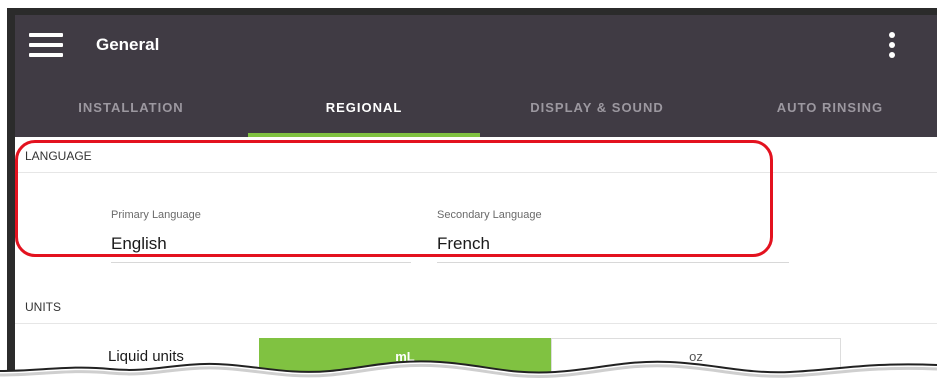 The height and width of the screenshot is (387, 937). I want to click on more-vertical-icon, so click(892, 47).